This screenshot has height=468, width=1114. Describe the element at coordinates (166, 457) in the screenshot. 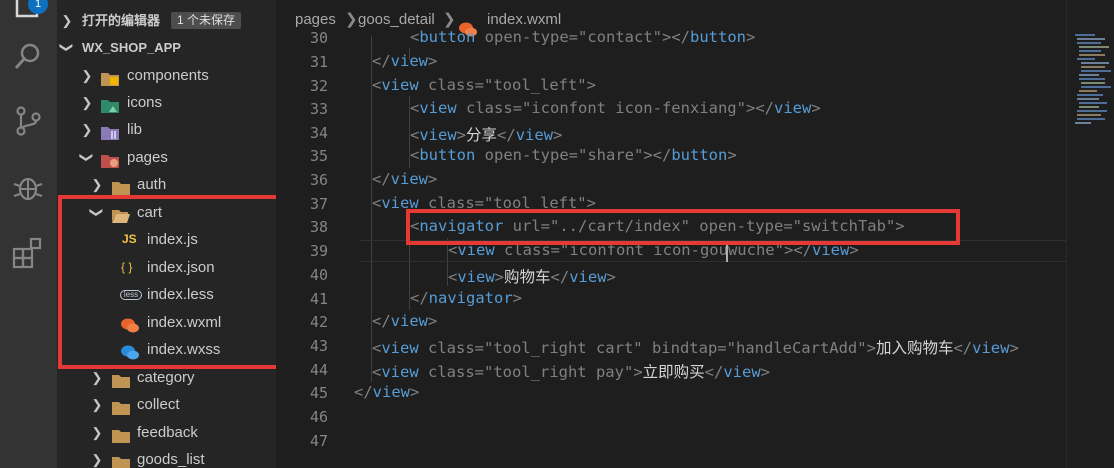

I see `tree-item-goods-list: ❯ goods_list` at that location.